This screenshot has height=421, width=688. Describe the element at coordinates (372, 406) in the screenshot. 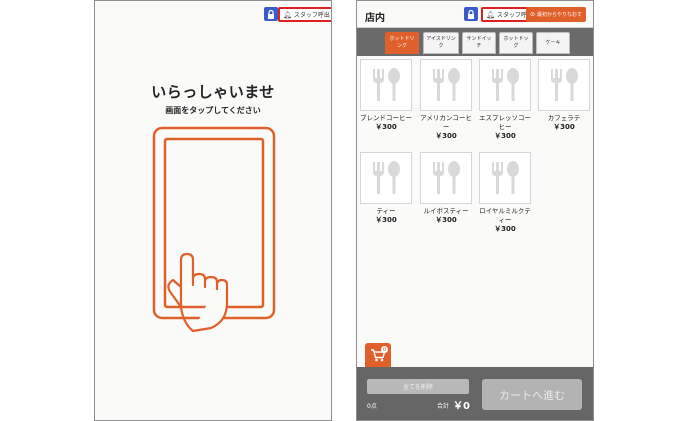

I see `item-count: 0点` at that location.